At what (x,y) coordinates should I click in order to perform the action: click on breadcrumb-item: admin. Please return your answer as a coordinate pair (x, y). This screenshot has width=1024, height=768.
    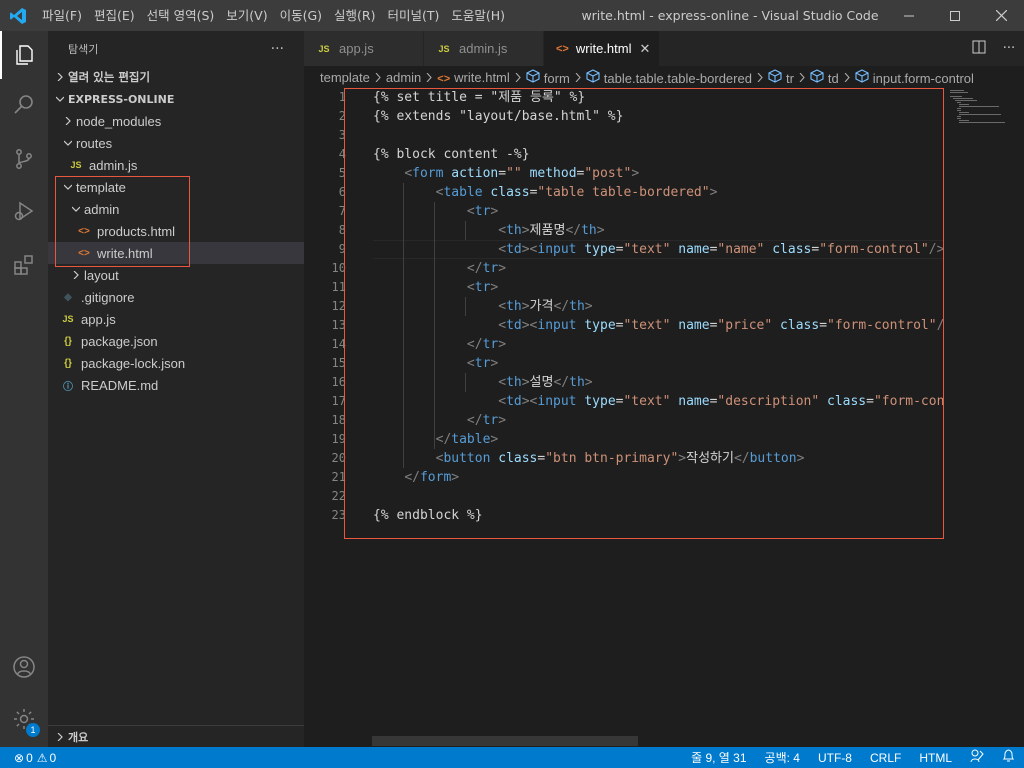
    Looking at the image, I should click on (403, 77).